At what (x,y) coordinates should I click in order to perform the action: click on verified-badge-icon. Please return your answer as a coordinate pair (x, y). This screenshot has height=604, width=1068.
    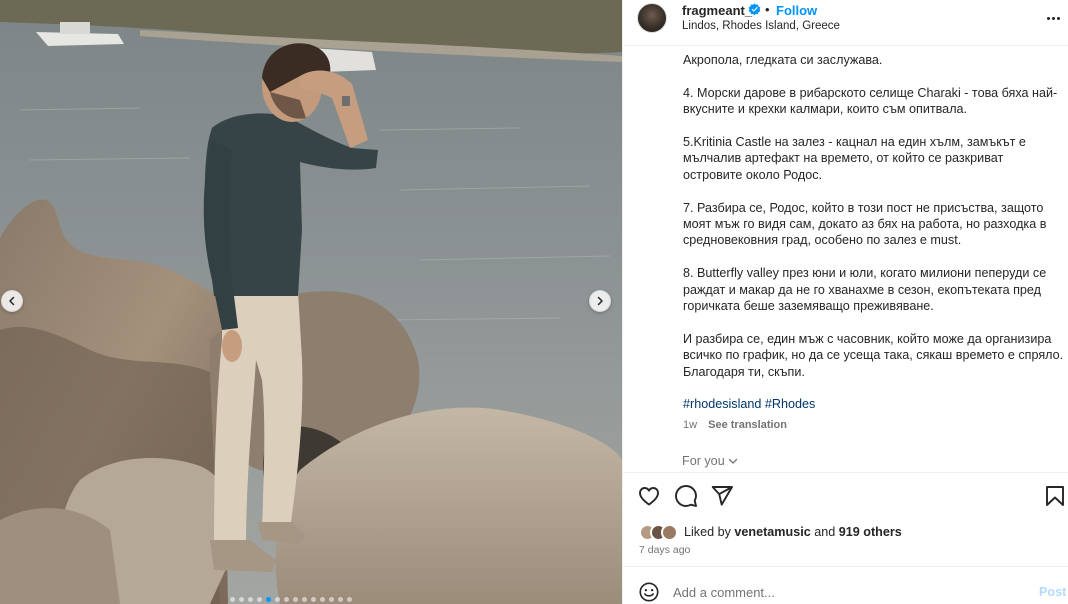
    Looking at the image, I should click on (754, 9).